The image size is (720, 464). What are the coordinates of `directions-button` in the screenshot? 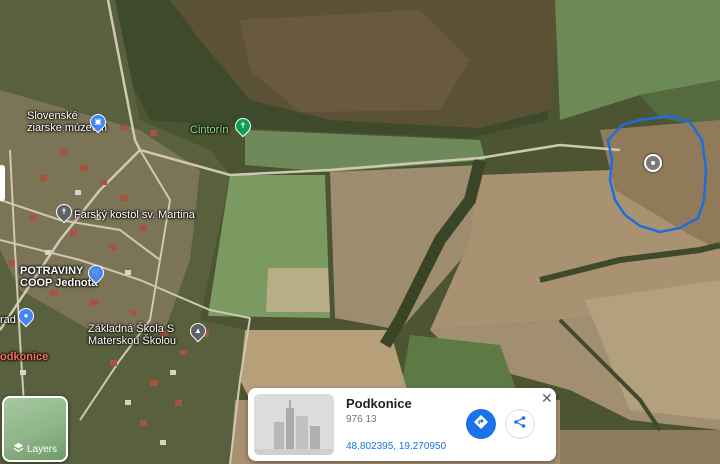 It's located at (481, 424).